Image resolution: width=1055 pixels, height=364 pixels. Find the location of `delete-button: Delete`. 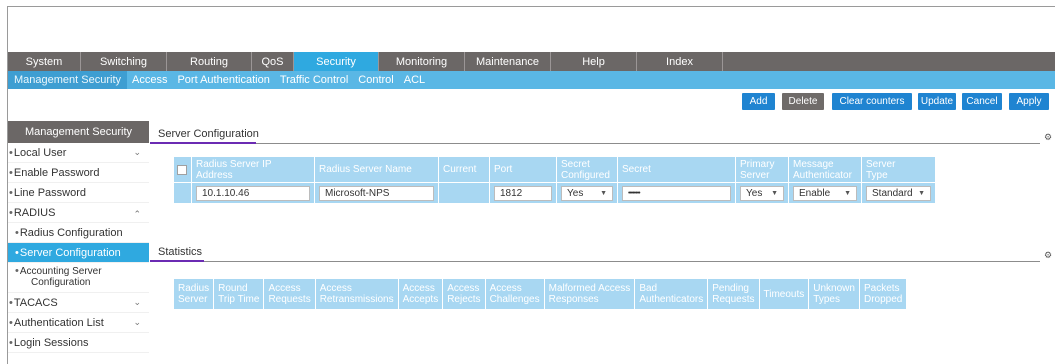

delete-button: Delete is located at coordinates (803, 101).